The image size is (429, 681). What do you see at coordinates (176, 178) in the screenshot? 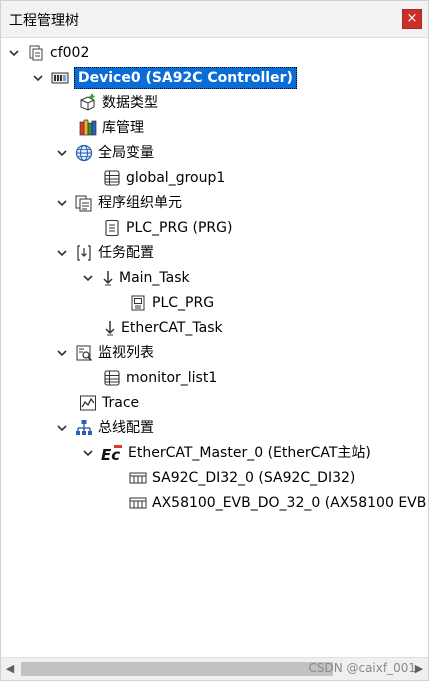
I see `tree-label-global-group: global_group1` at bounding box center [176, 178].